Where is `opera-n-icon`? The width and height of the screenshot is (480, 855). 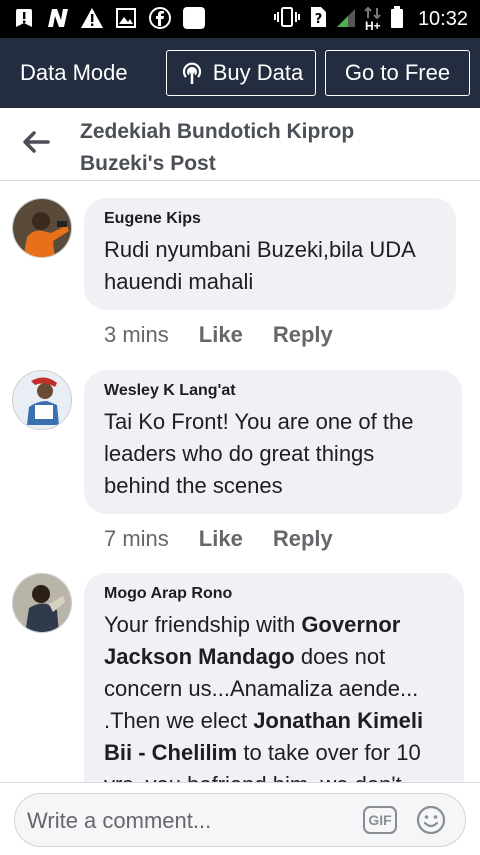
opera-n-icon is located at coordinates (58, 18).